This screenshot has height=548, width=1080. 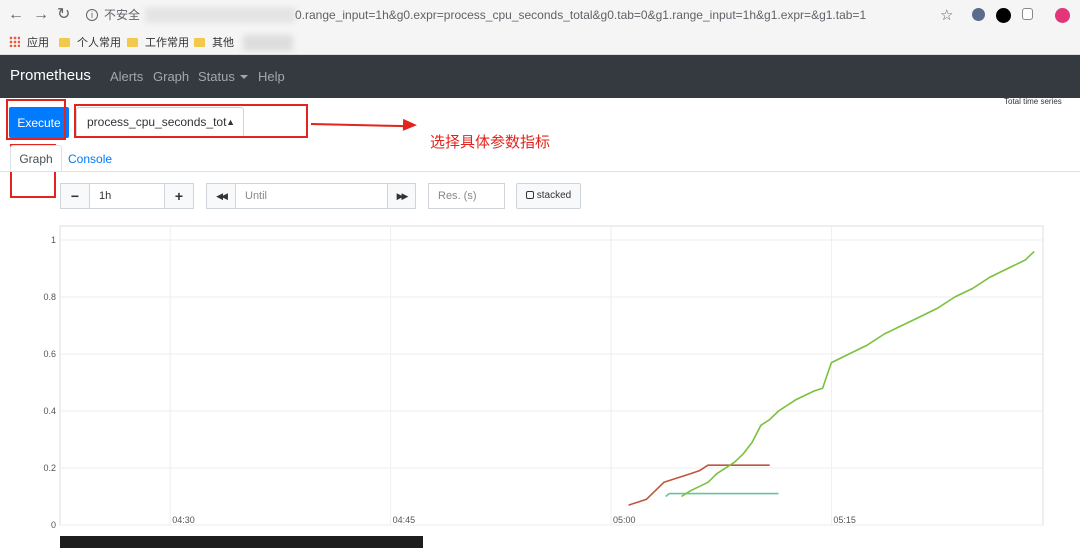 I want to click on y-tick-label: 0.2, so click(x=49, y=468).